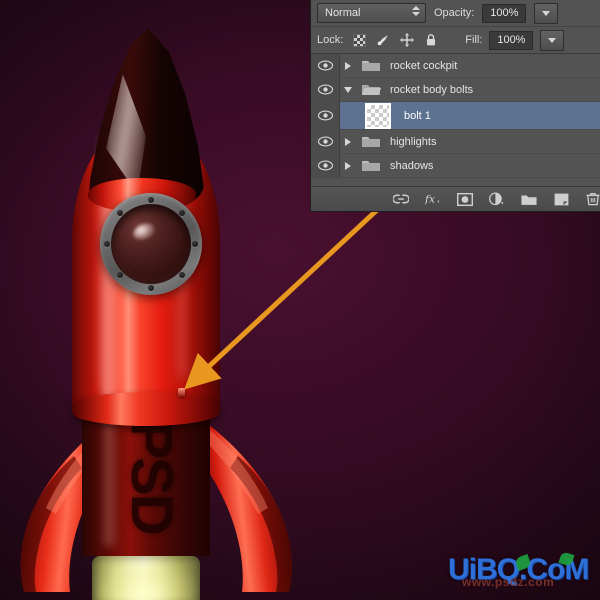 This screenshot has height=600, width=600. What do you see at coordinates (511, 40) in the screenshot?
I see `fill-input: 100%` at bounding box center [511, 40].